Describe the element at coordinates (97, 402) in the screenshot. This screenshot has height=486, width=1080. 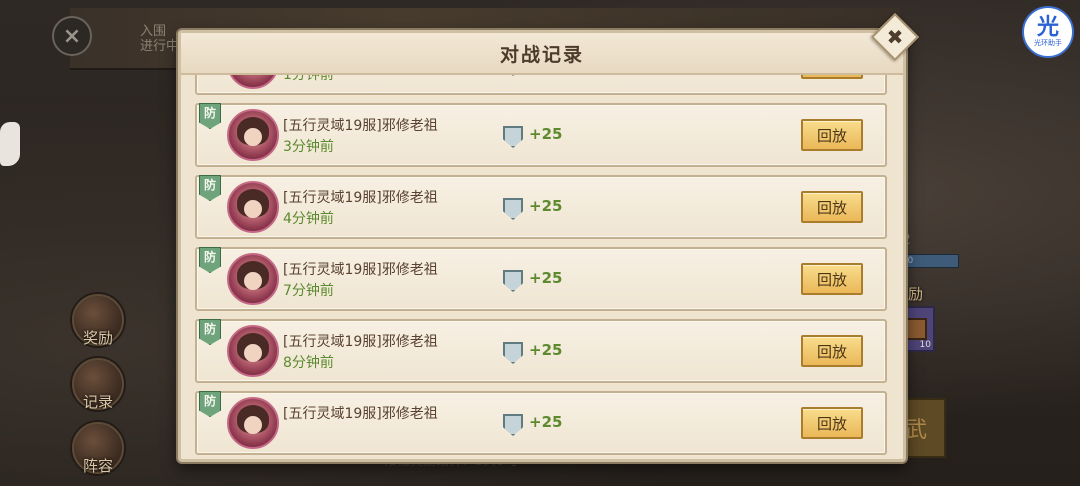
I see `side-button-record-label: 记录` at that location.